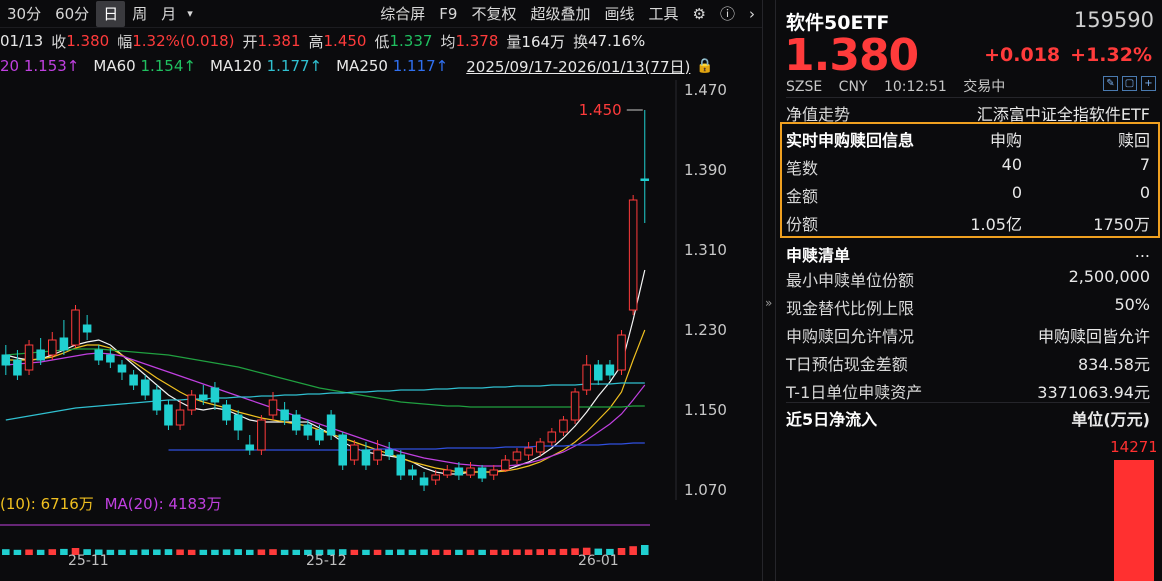 This screenshot has height=581, width=1162. Describe the element at coordinates (600, 110) in the screenshot. I see `max-price-label: 1.450` at that location.